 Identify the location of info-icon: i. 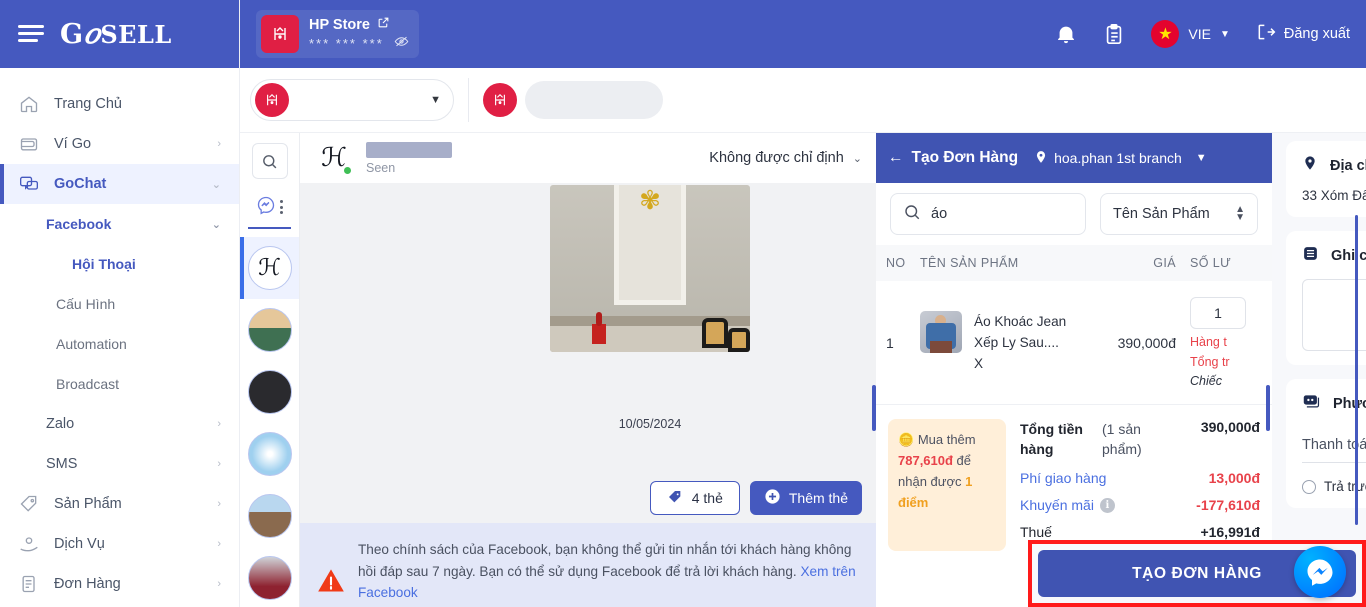
(1107, 505).